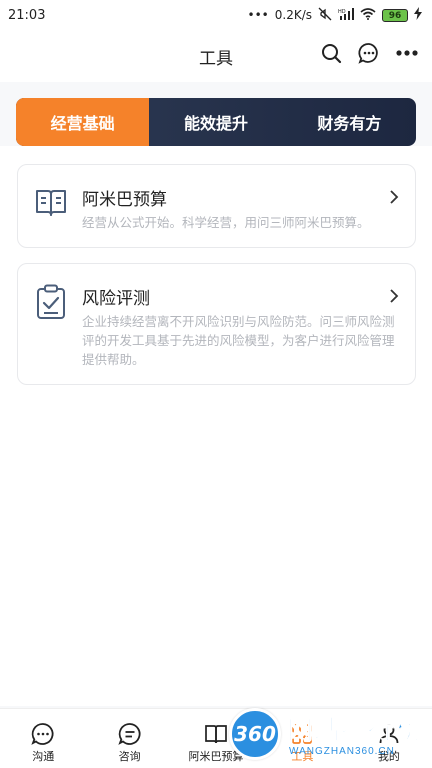 Image resolution: width=432 pixels, height=768 pixels. What do you see at coordinates (389, 734) in the screenshot?
I see `user-icon` at bounding box center [389, 734].